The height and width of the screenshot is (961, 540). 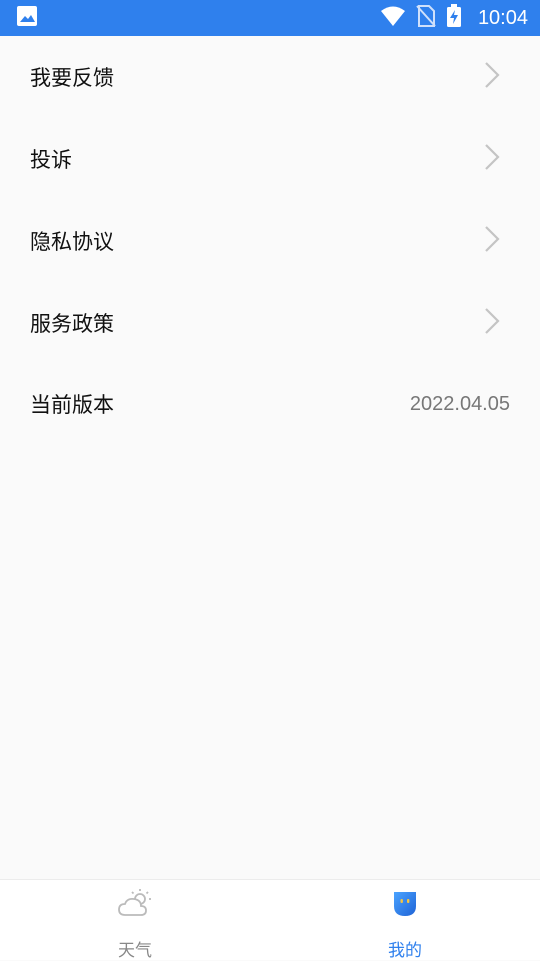 What do you see at coordinates (270, 404) in the screenshot?
I see `version-row: 当前版本 2022.04.05` at bounding box center [270, 404].